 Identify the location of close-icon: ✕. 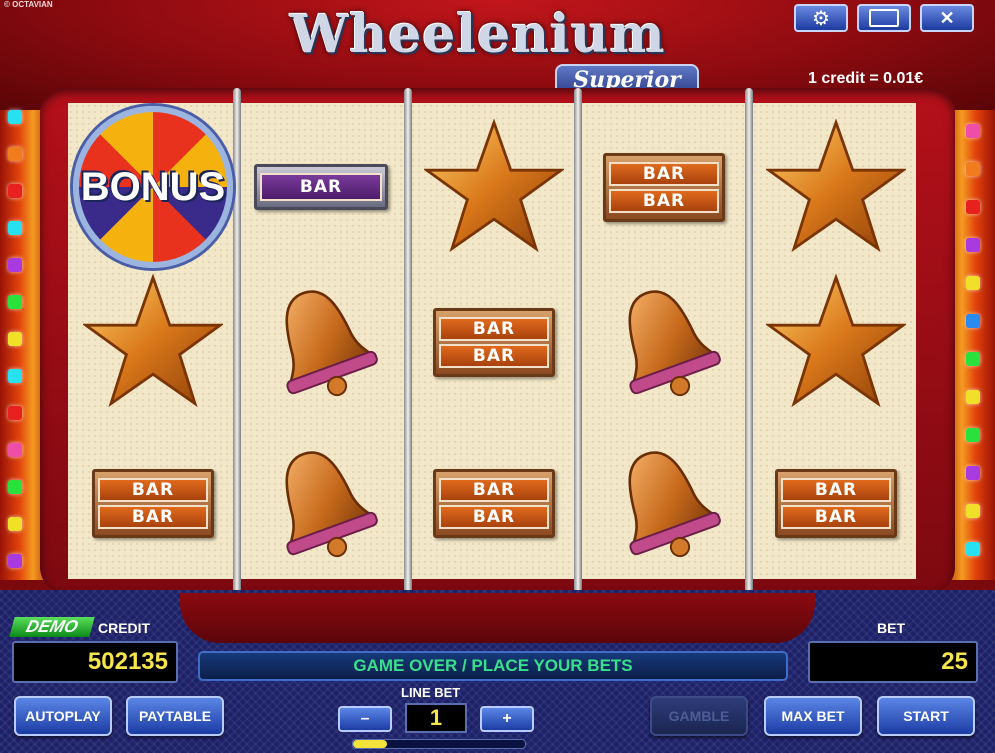
(947, 17).